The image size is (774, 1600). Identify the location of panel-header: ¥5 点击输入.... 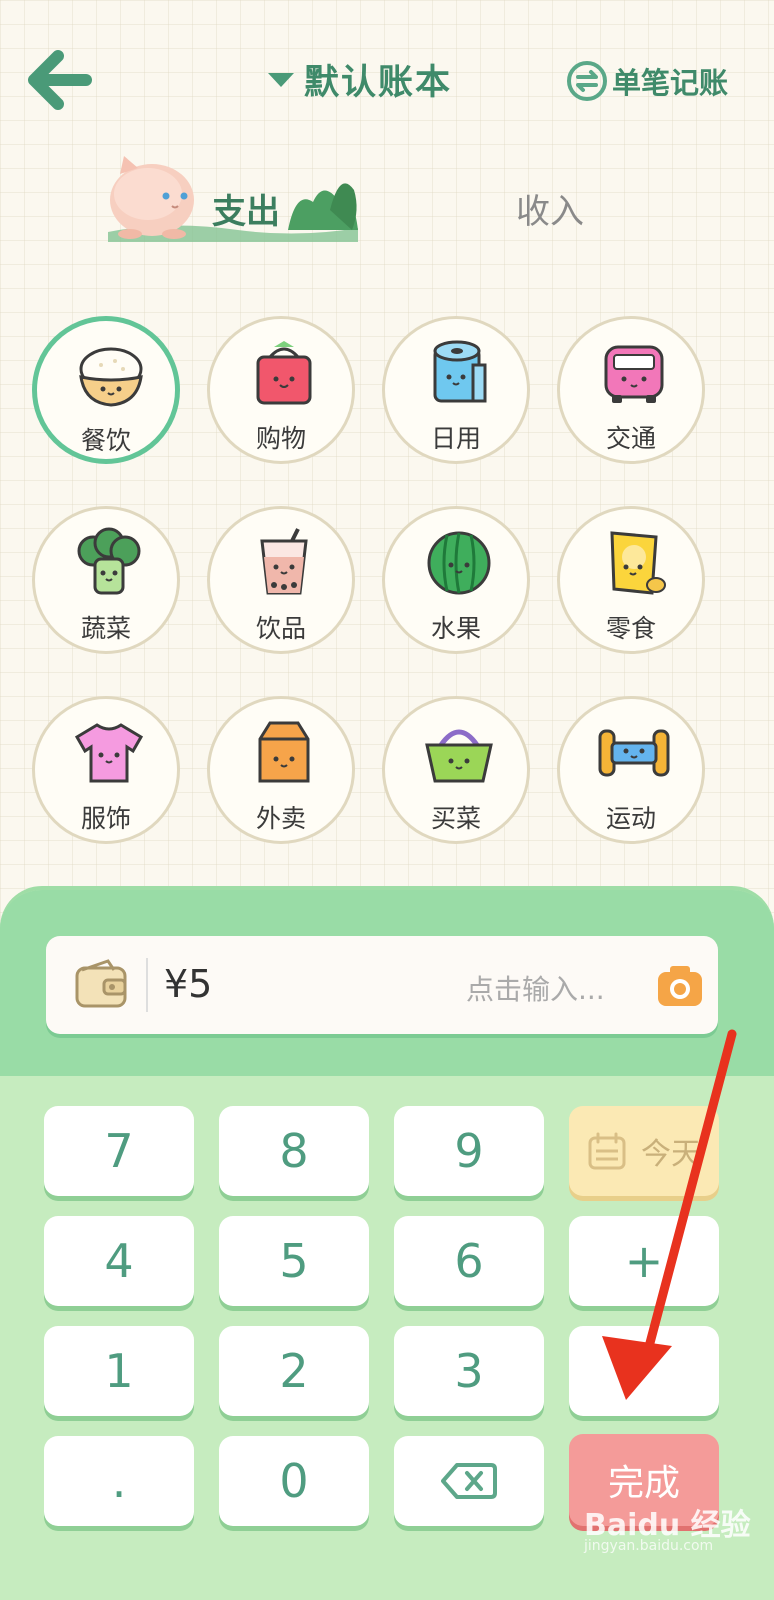
(387, 983).